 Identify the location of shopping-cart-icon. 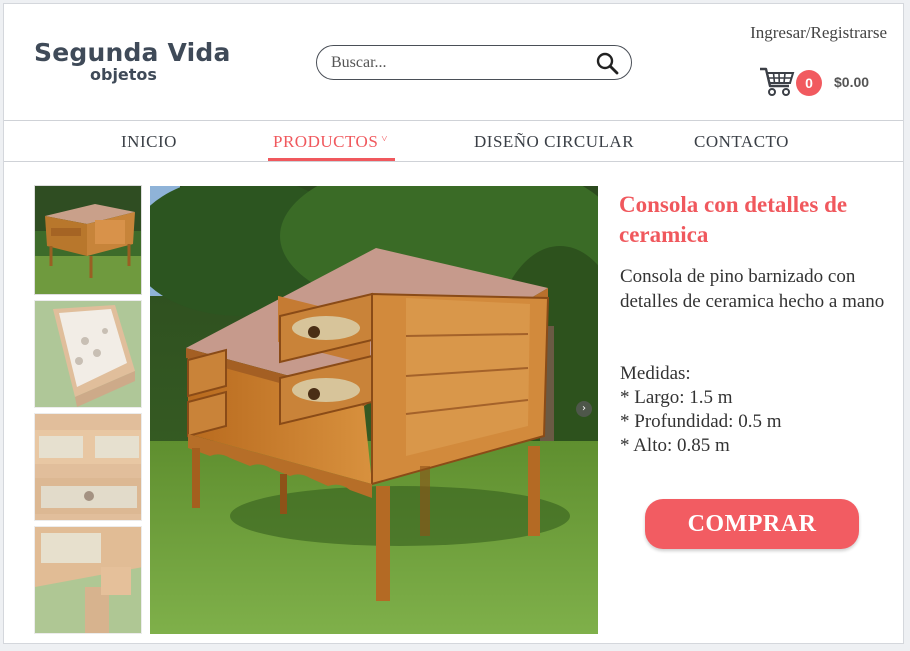
(777, 81).